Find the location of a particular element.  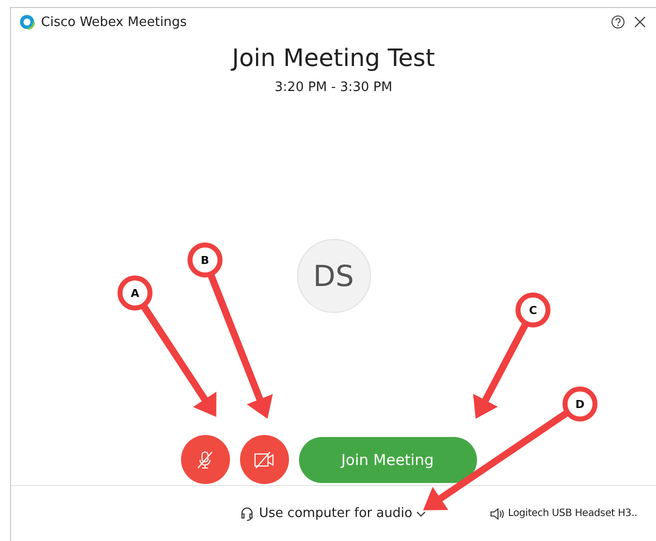

callout-badge: C is located at coordinates (533, 310).